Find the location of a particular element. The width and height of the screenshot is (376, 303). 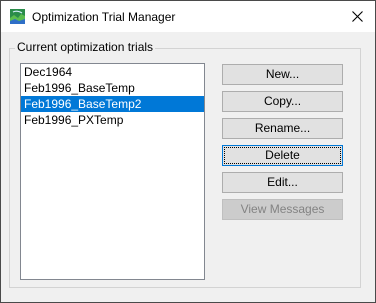

list-item: Dec1964 is located at coordinates (112, 72).